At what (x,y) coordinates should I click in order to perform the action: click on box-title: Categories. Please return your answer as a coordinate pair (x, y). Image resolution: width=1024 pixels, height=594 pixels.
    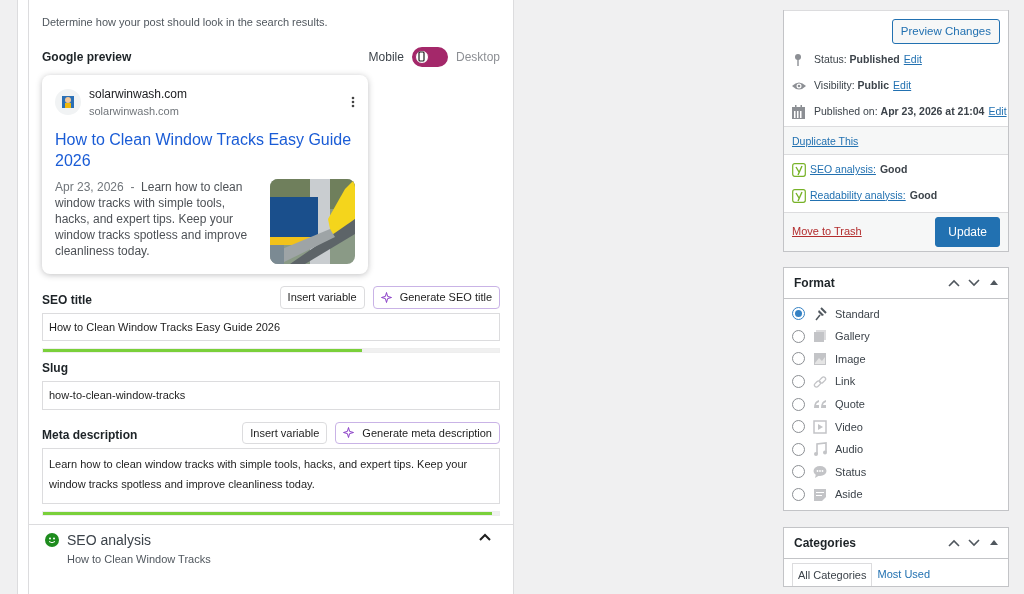
    Looking at the image, I should click on (825, 543).